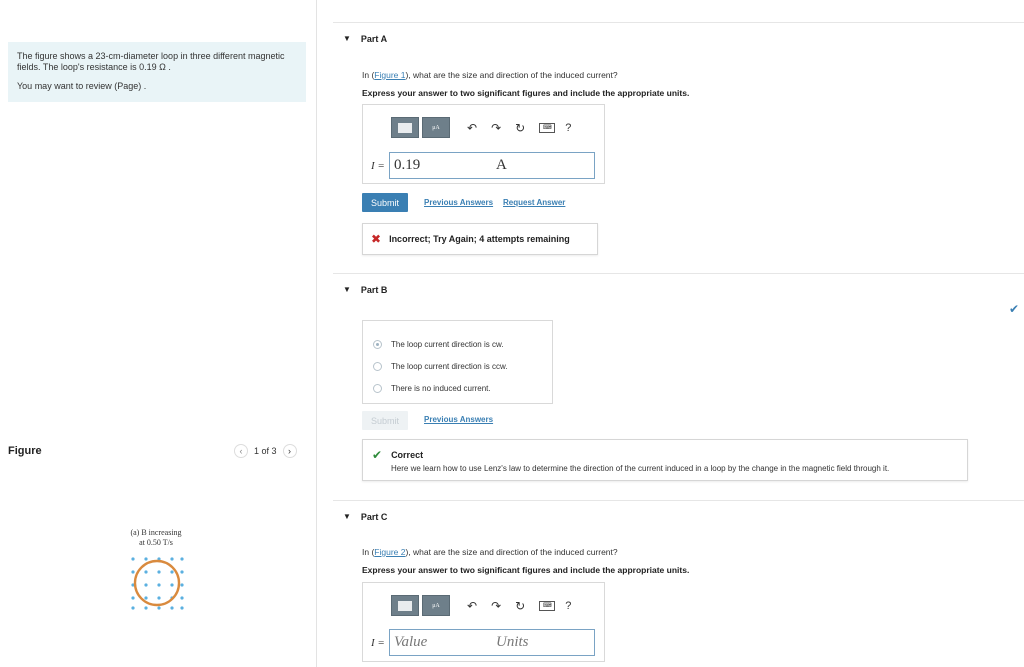 This screenshot has height=667, width=1024. I want to click on part-b-header: ▼ Part B, so click(678, 289).